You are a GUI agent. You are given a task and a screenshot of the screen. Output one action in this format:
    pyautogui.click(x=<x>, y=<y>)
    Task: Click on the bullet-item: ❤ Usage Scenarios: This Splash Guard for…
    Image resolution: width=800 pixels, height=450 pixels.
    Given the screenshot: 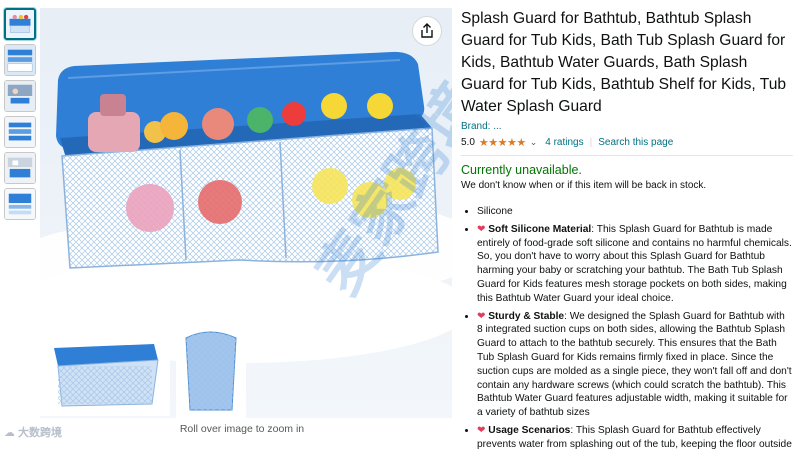 What is the action you would take?
    pyautogui.click(x=635, y=437)
    